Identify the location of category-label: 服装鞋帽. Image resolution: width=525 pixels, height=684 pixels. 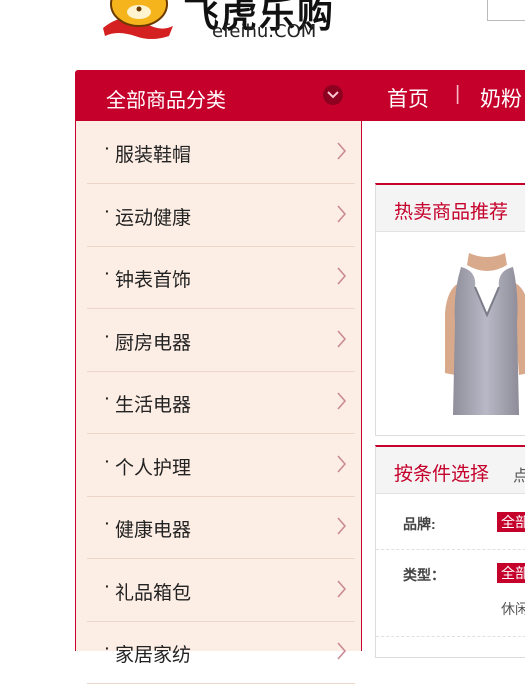
(153, 155).